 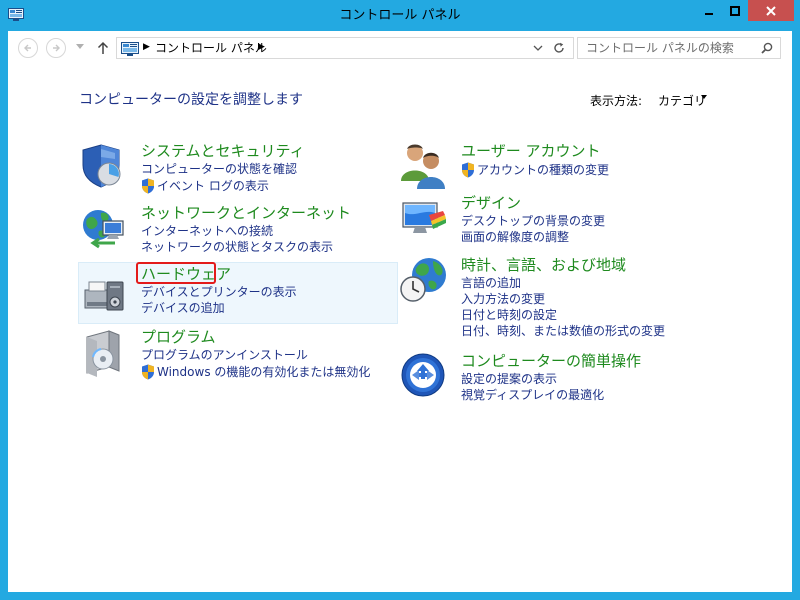 What do you see at coordinates (530, 151) in the screenshot?
I see `category-title-link: ユーザー アカウント` at bounding box center [530, 151].